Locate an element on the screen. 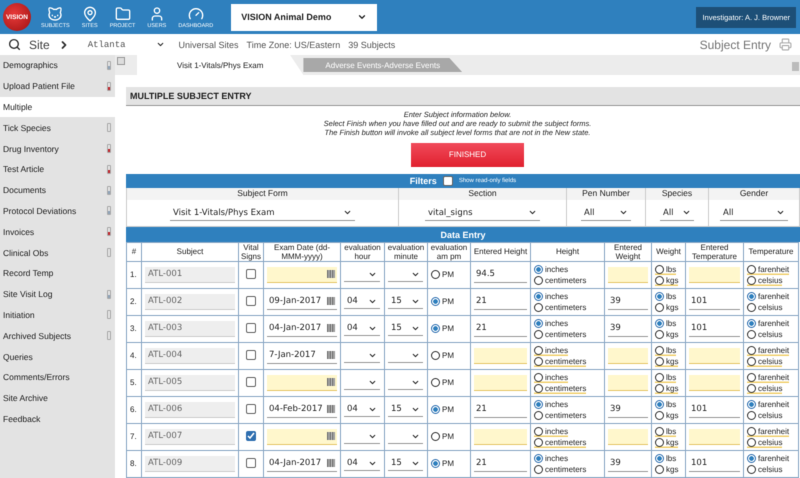  finish-button: FINISHED is located at coordinates (467, 154).